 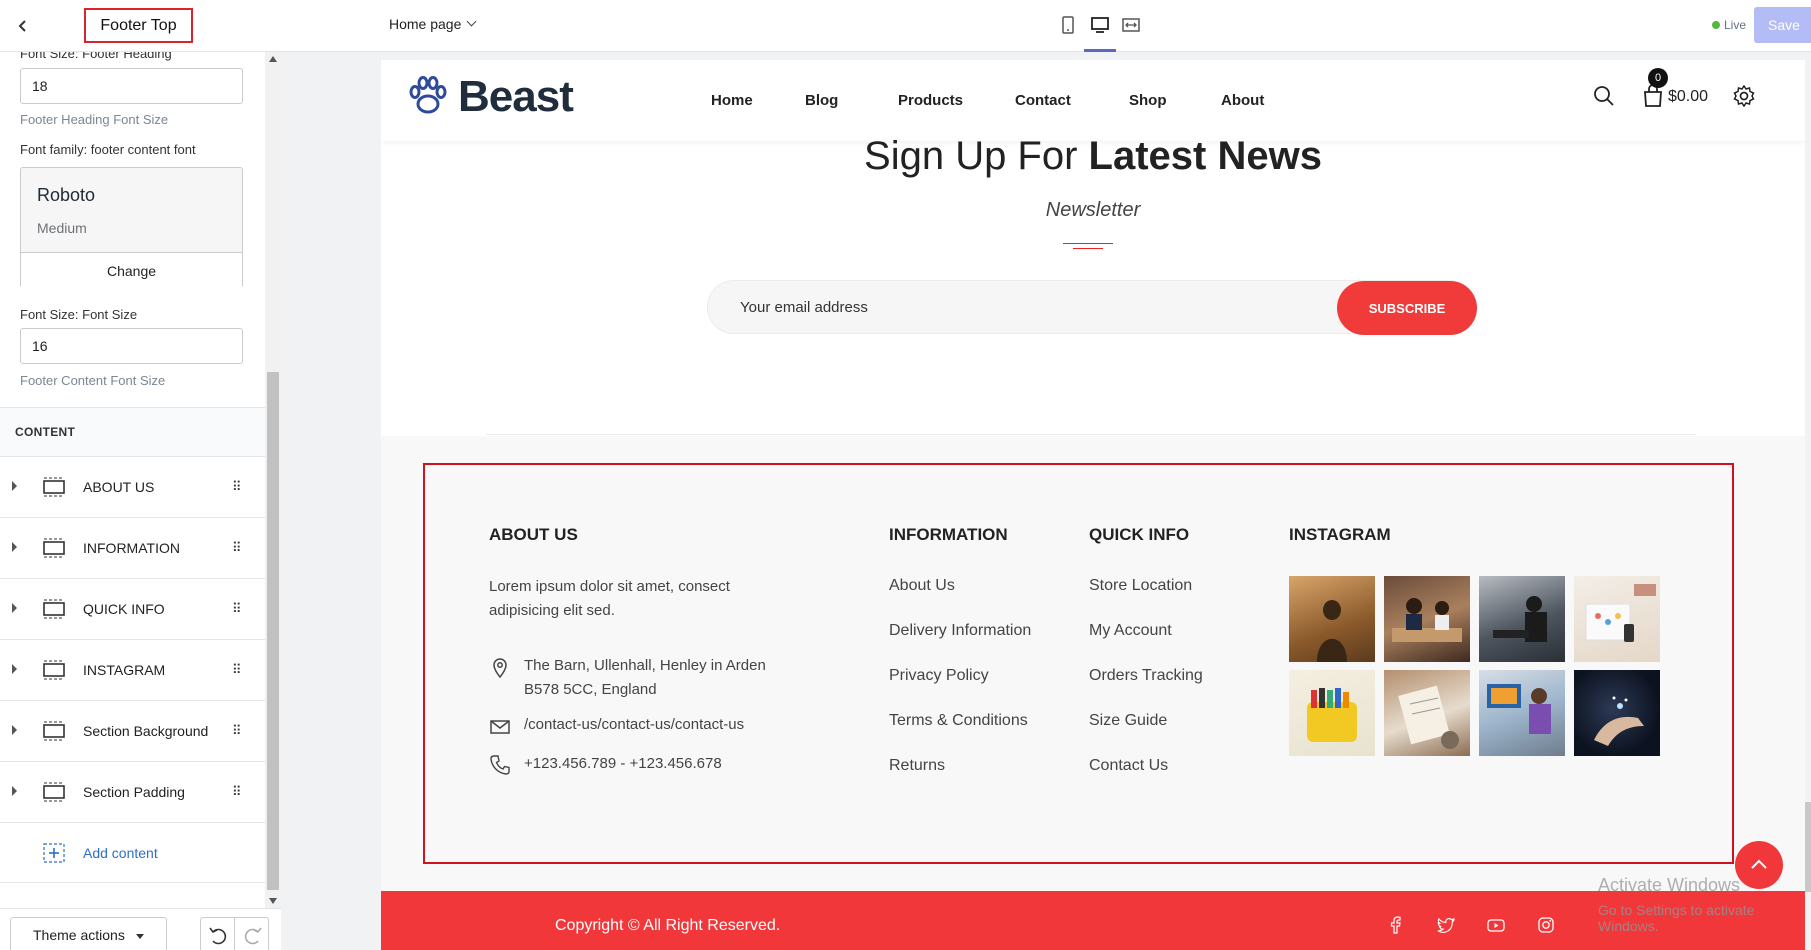 I want to click on content-item-section-background: Section Background ⠿, so click(x=132, y=731).